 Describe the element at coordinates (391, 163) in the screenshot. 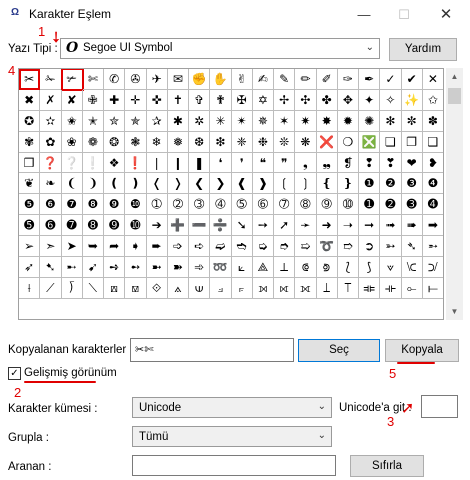

I see `char-cell: ❣` at that location.